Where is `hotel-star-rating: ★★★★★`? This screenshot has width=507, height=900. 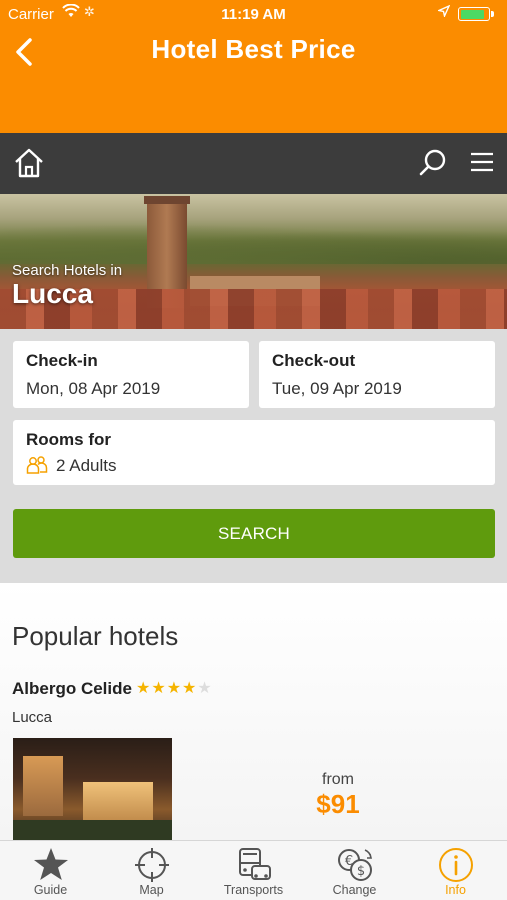
hotel-star-rating: ★★★★★ is located at coordinates (174, 688).